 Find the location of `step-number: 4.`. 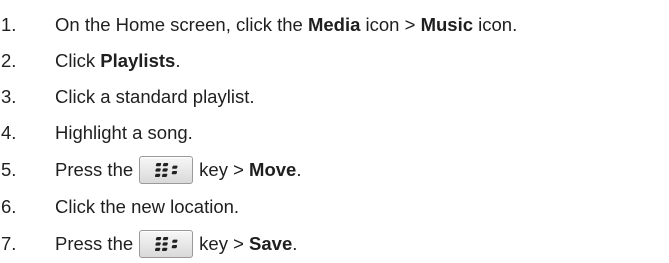

step-number: 4. is located at coordinates (9, 132).